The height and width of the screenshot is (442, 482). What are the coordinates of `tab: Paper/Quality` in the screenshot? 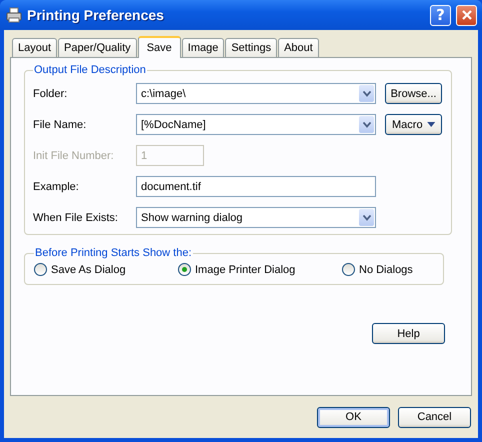 It's located at (97, 47).